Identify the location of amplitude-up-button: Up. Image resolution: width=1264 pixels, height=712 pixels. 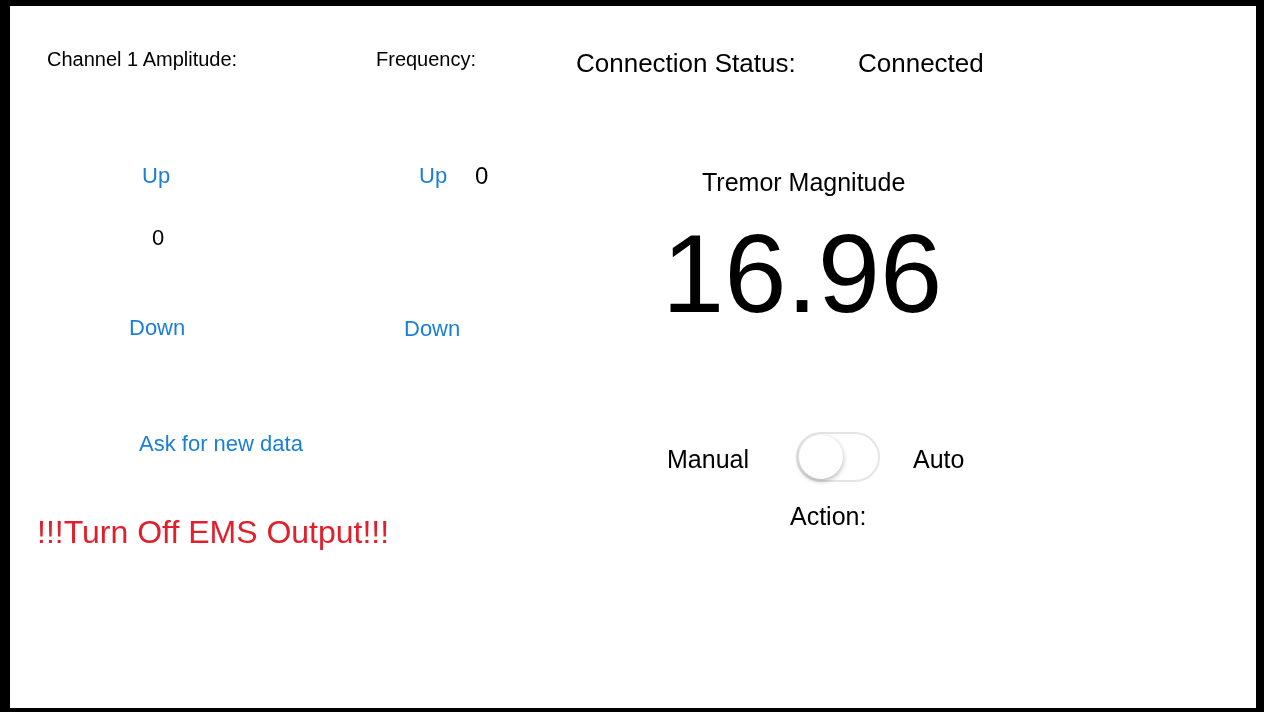
(156, 175).